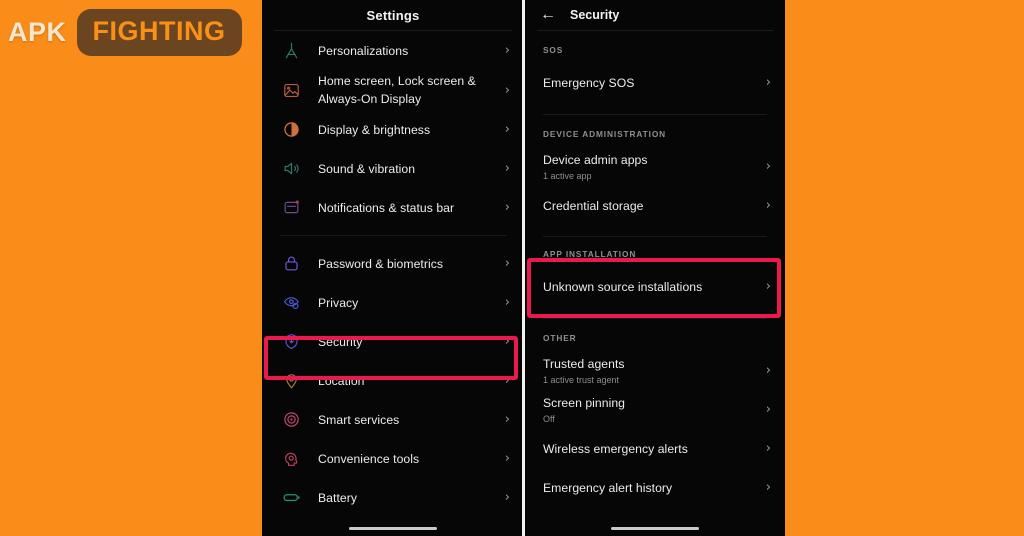 The width and height of the screenshot is (1024, 536). What do you see at coordinates (589, 82) in the screenshot?
I see `item-label: Emergency SOS` at bounding box center [589, 82].